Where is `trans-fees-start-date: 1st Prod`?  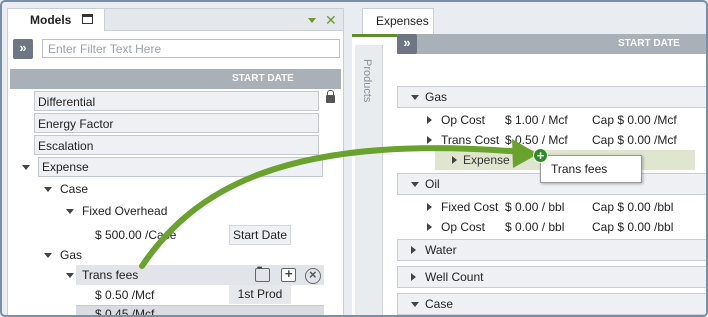 trans-fees-start-date: 1st Prod is located at coordinates (260, 294).